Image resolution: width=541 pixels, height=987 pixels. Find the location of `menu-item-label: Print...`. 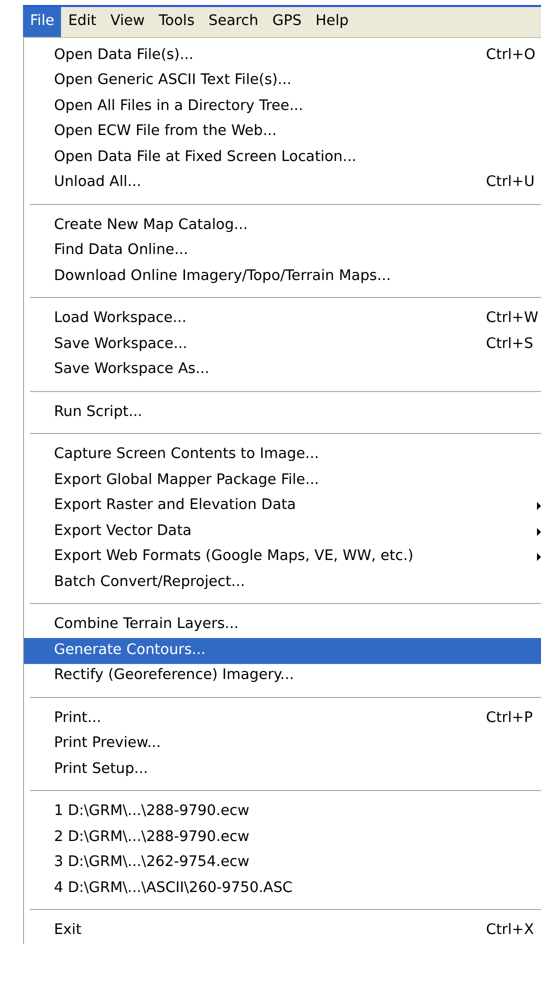

menu-item-label: Print... is located at coordinates (78, 718).